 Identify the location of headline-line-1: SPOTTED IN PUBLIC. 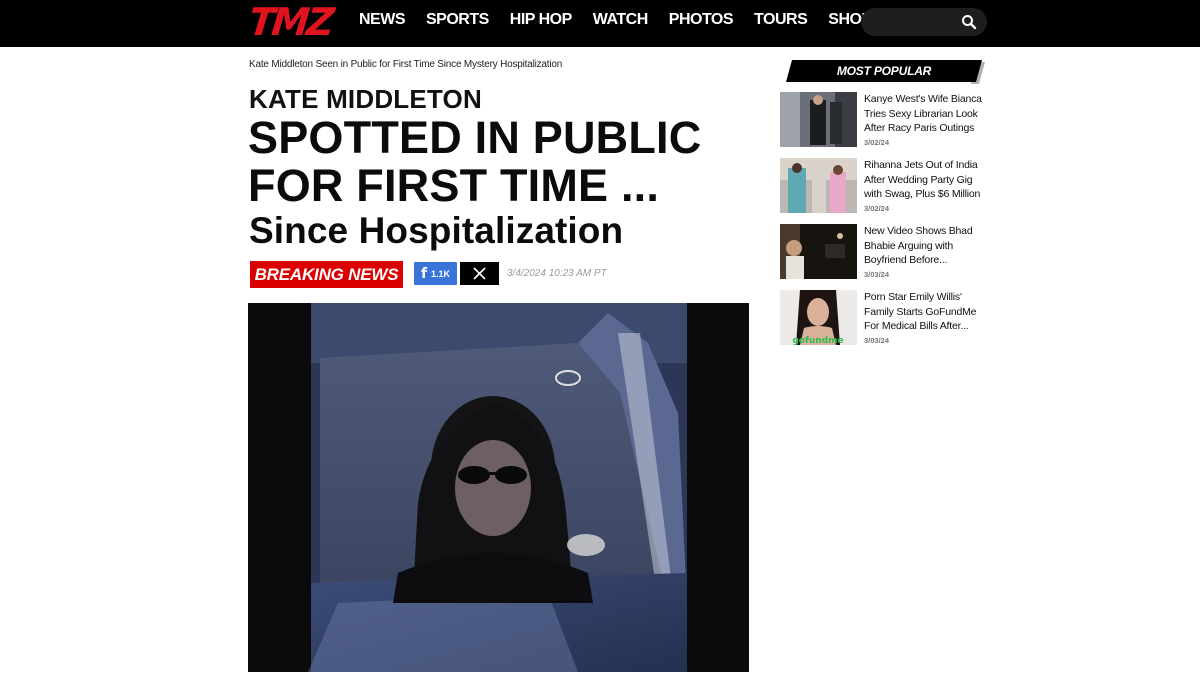
(475, 137).